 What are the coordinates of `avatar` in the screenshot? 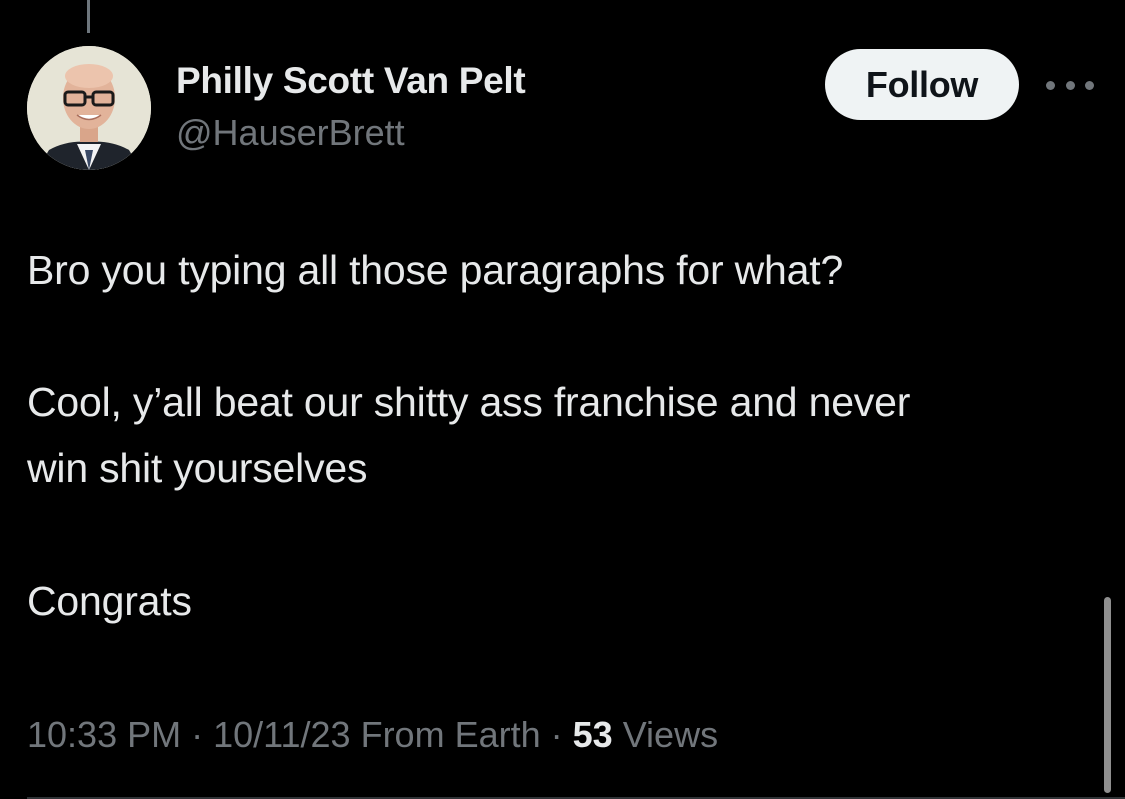 It's located at (89, 108).